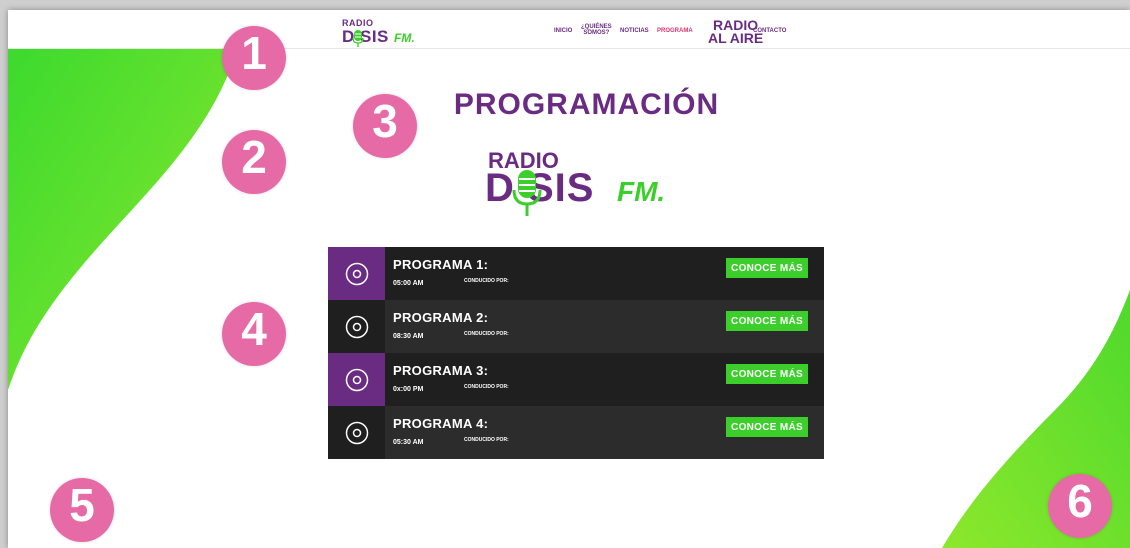 This screenshot has height=548, width=1130. What do you see at coordinates (596, 33) in the screenshot?
I see `nav-quienes-line2: SOMOS?` at bounding box center [596, 33].